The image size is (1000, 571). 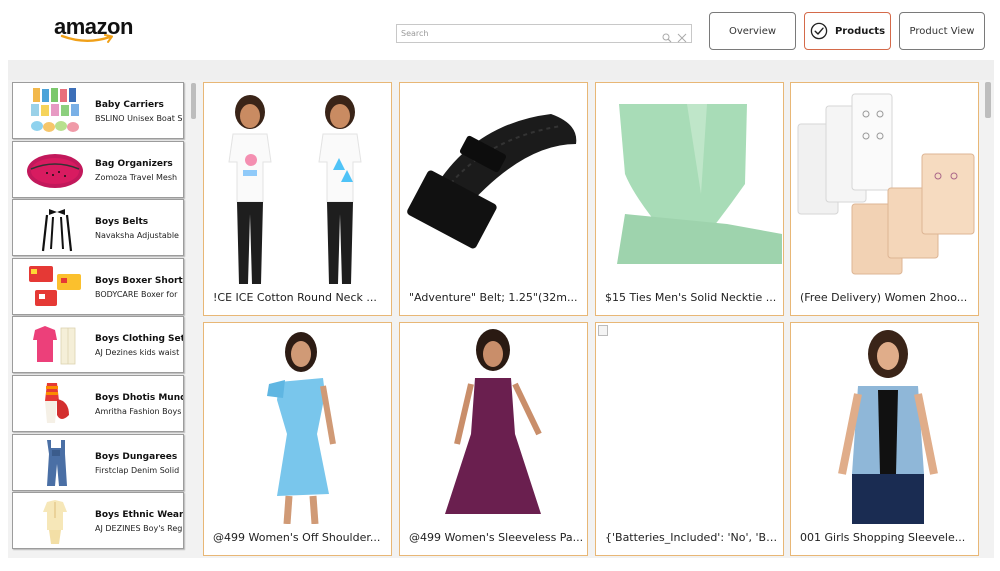 What do you see at coordinates (136, 177) in the screenshot?
I see `category-subtitle: Zomoza Travel Mesh` at bounding box center [136, 177].